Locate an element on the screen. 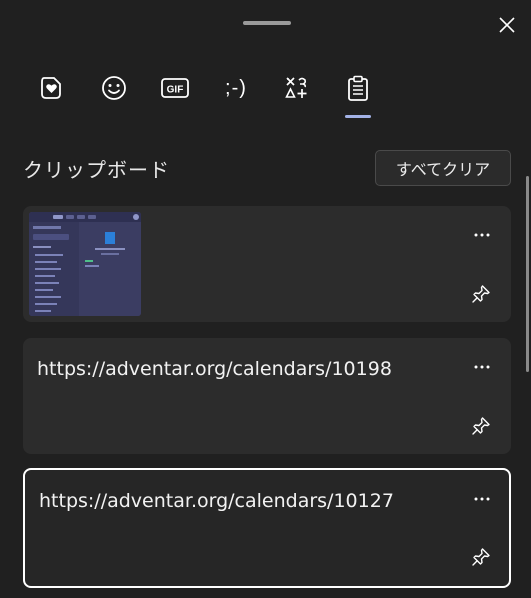 The height and width of the screenshot is (598, 531). clipboard-title: クリップボード is located at coordinates (96, 170).